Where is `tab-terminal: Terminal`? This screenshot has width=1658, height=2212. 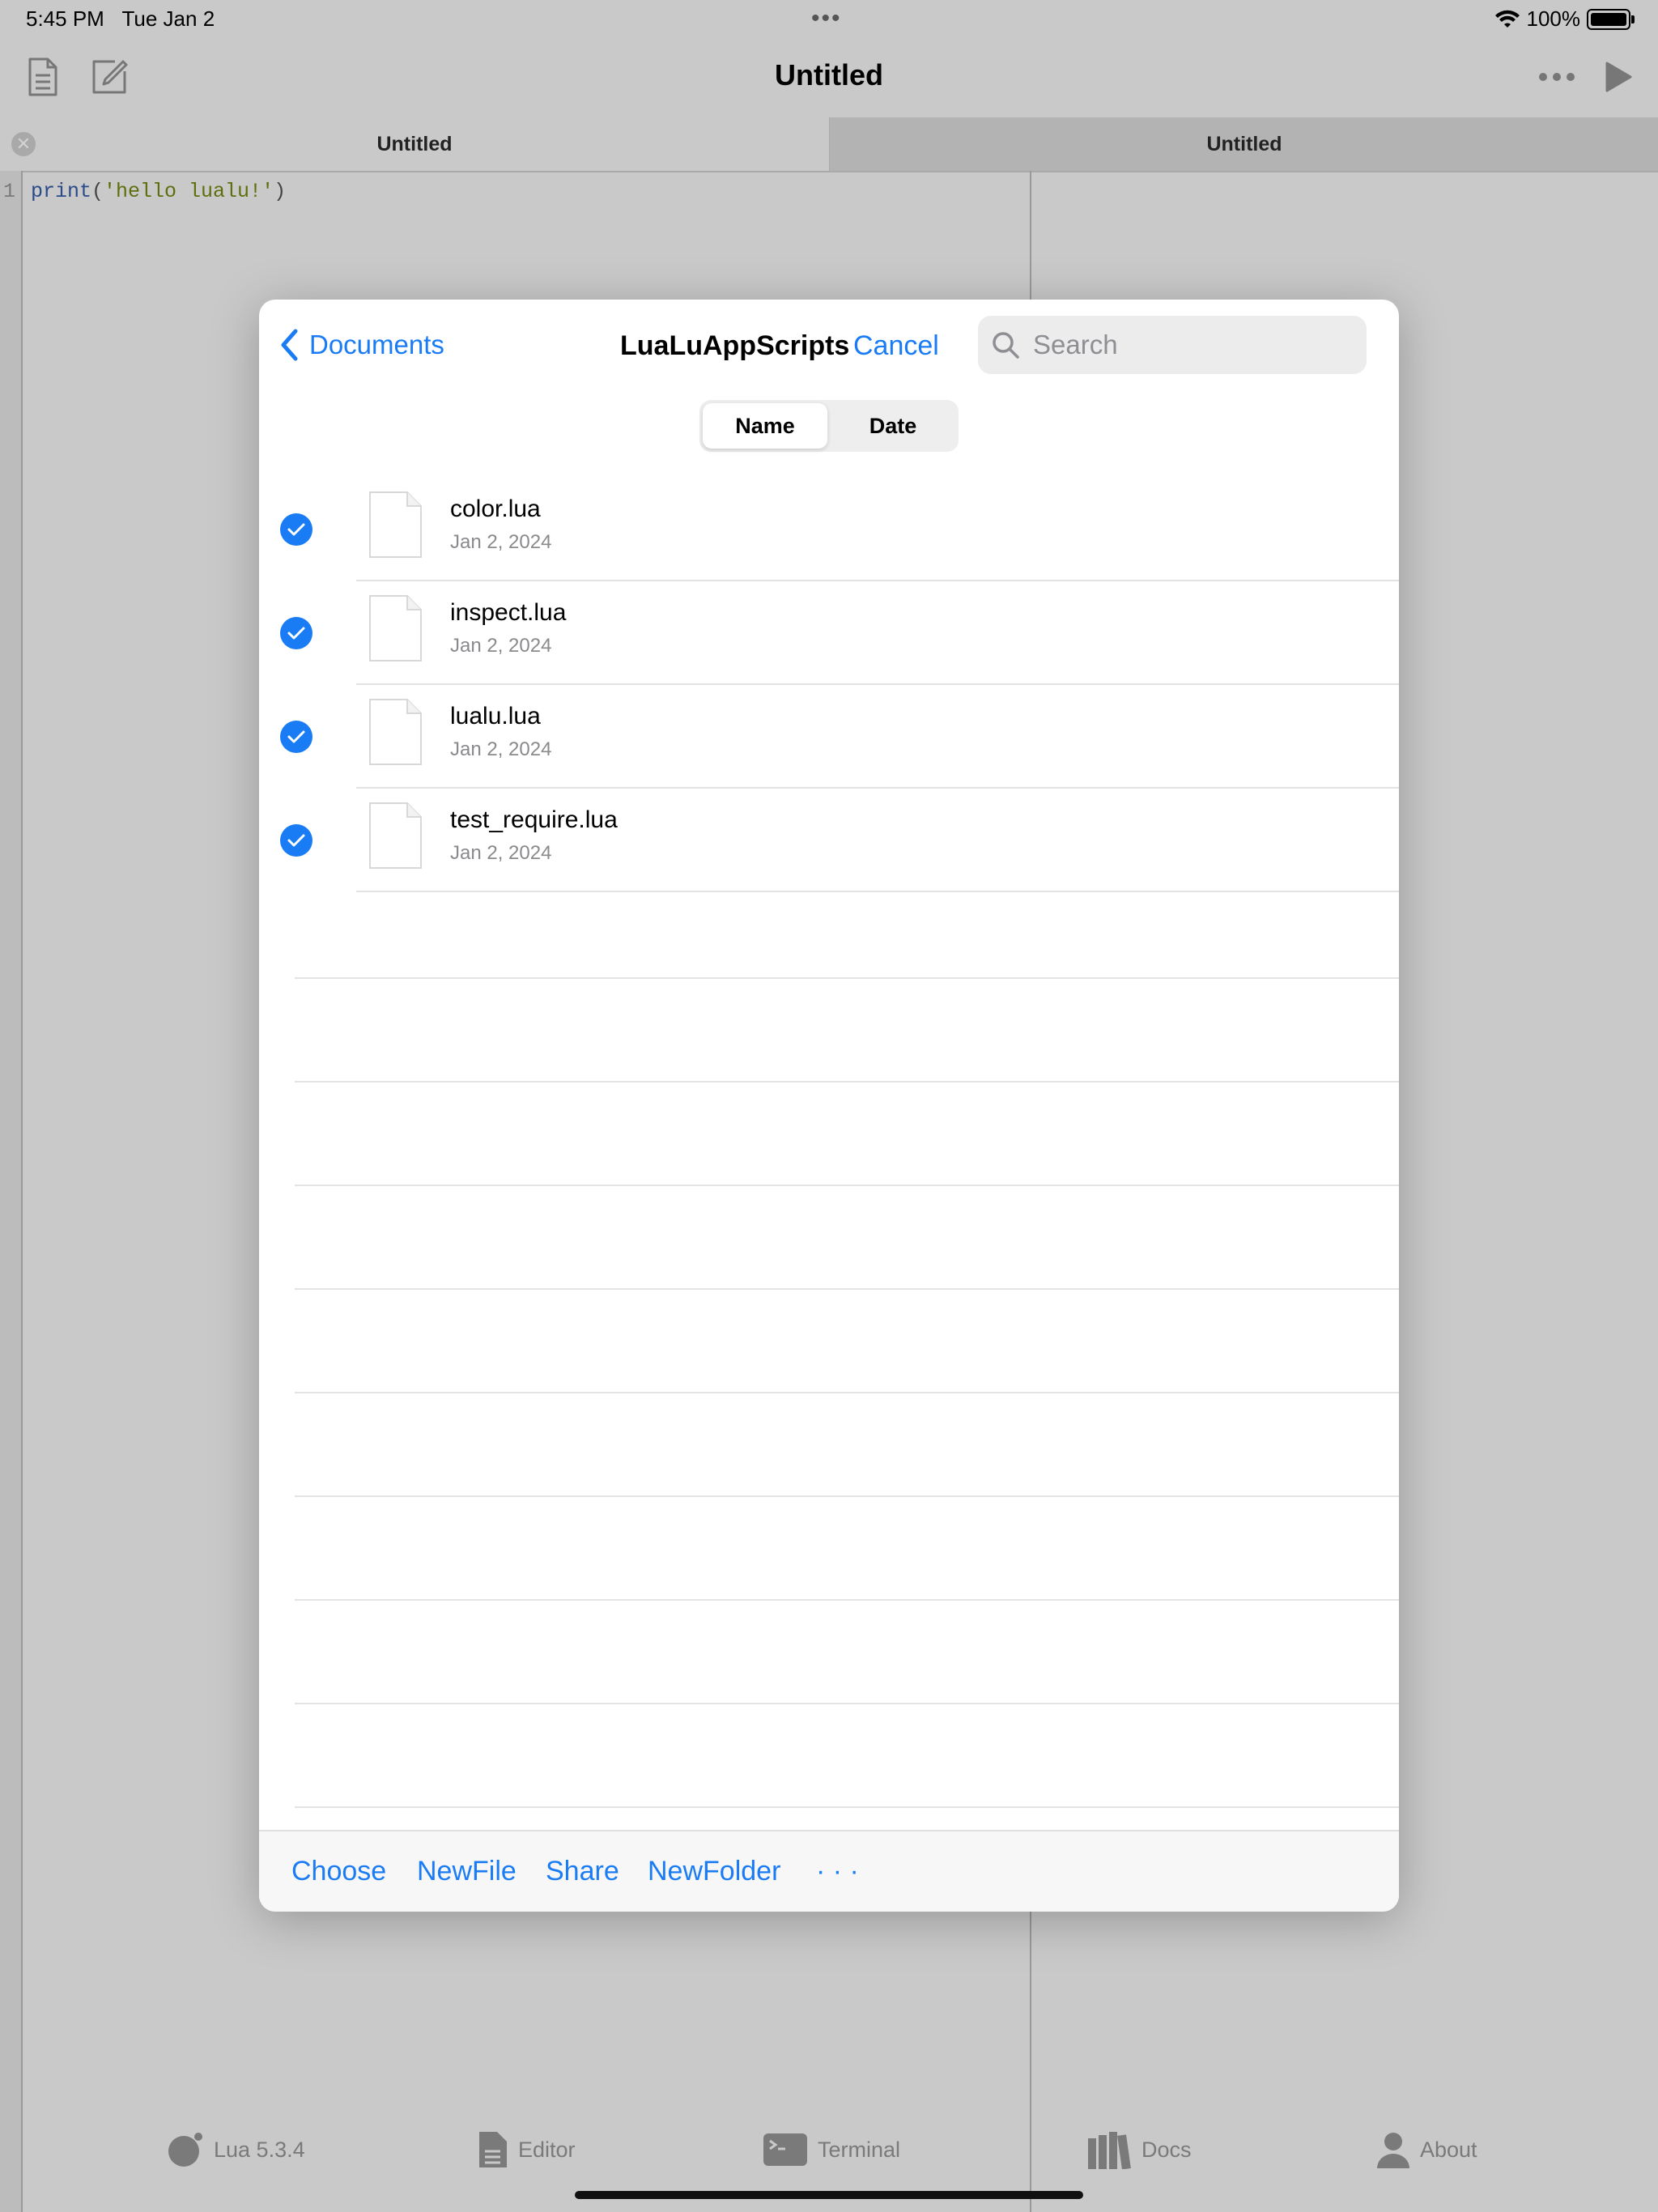 tab-terminal: Terminal is located at coordinates (831, 2149).